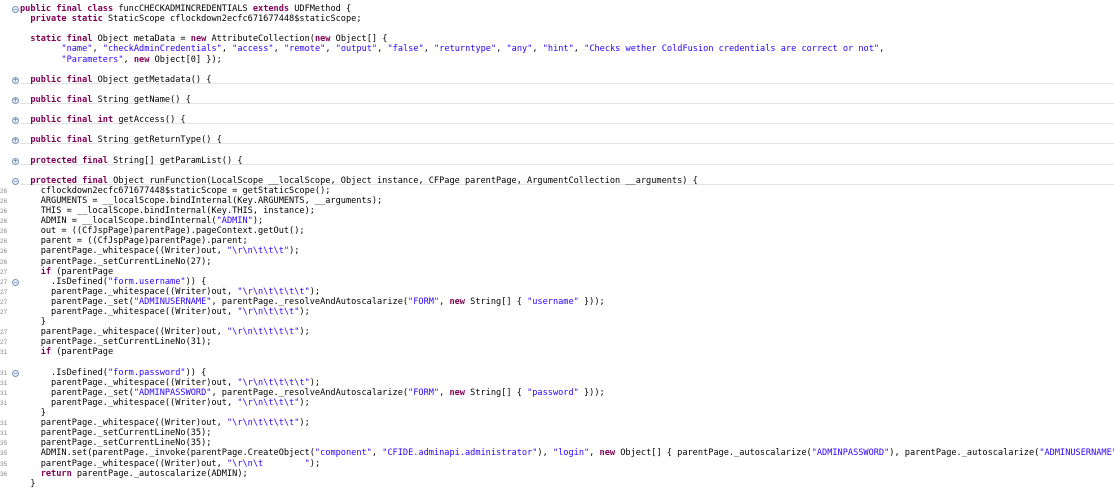 The width and height of the screenshot is (1114, 494). Describe the element at coordinates (159, 473) in the screenshot. I see `code-token: parentPage._autoscalarize(ADMIN);` at that location.